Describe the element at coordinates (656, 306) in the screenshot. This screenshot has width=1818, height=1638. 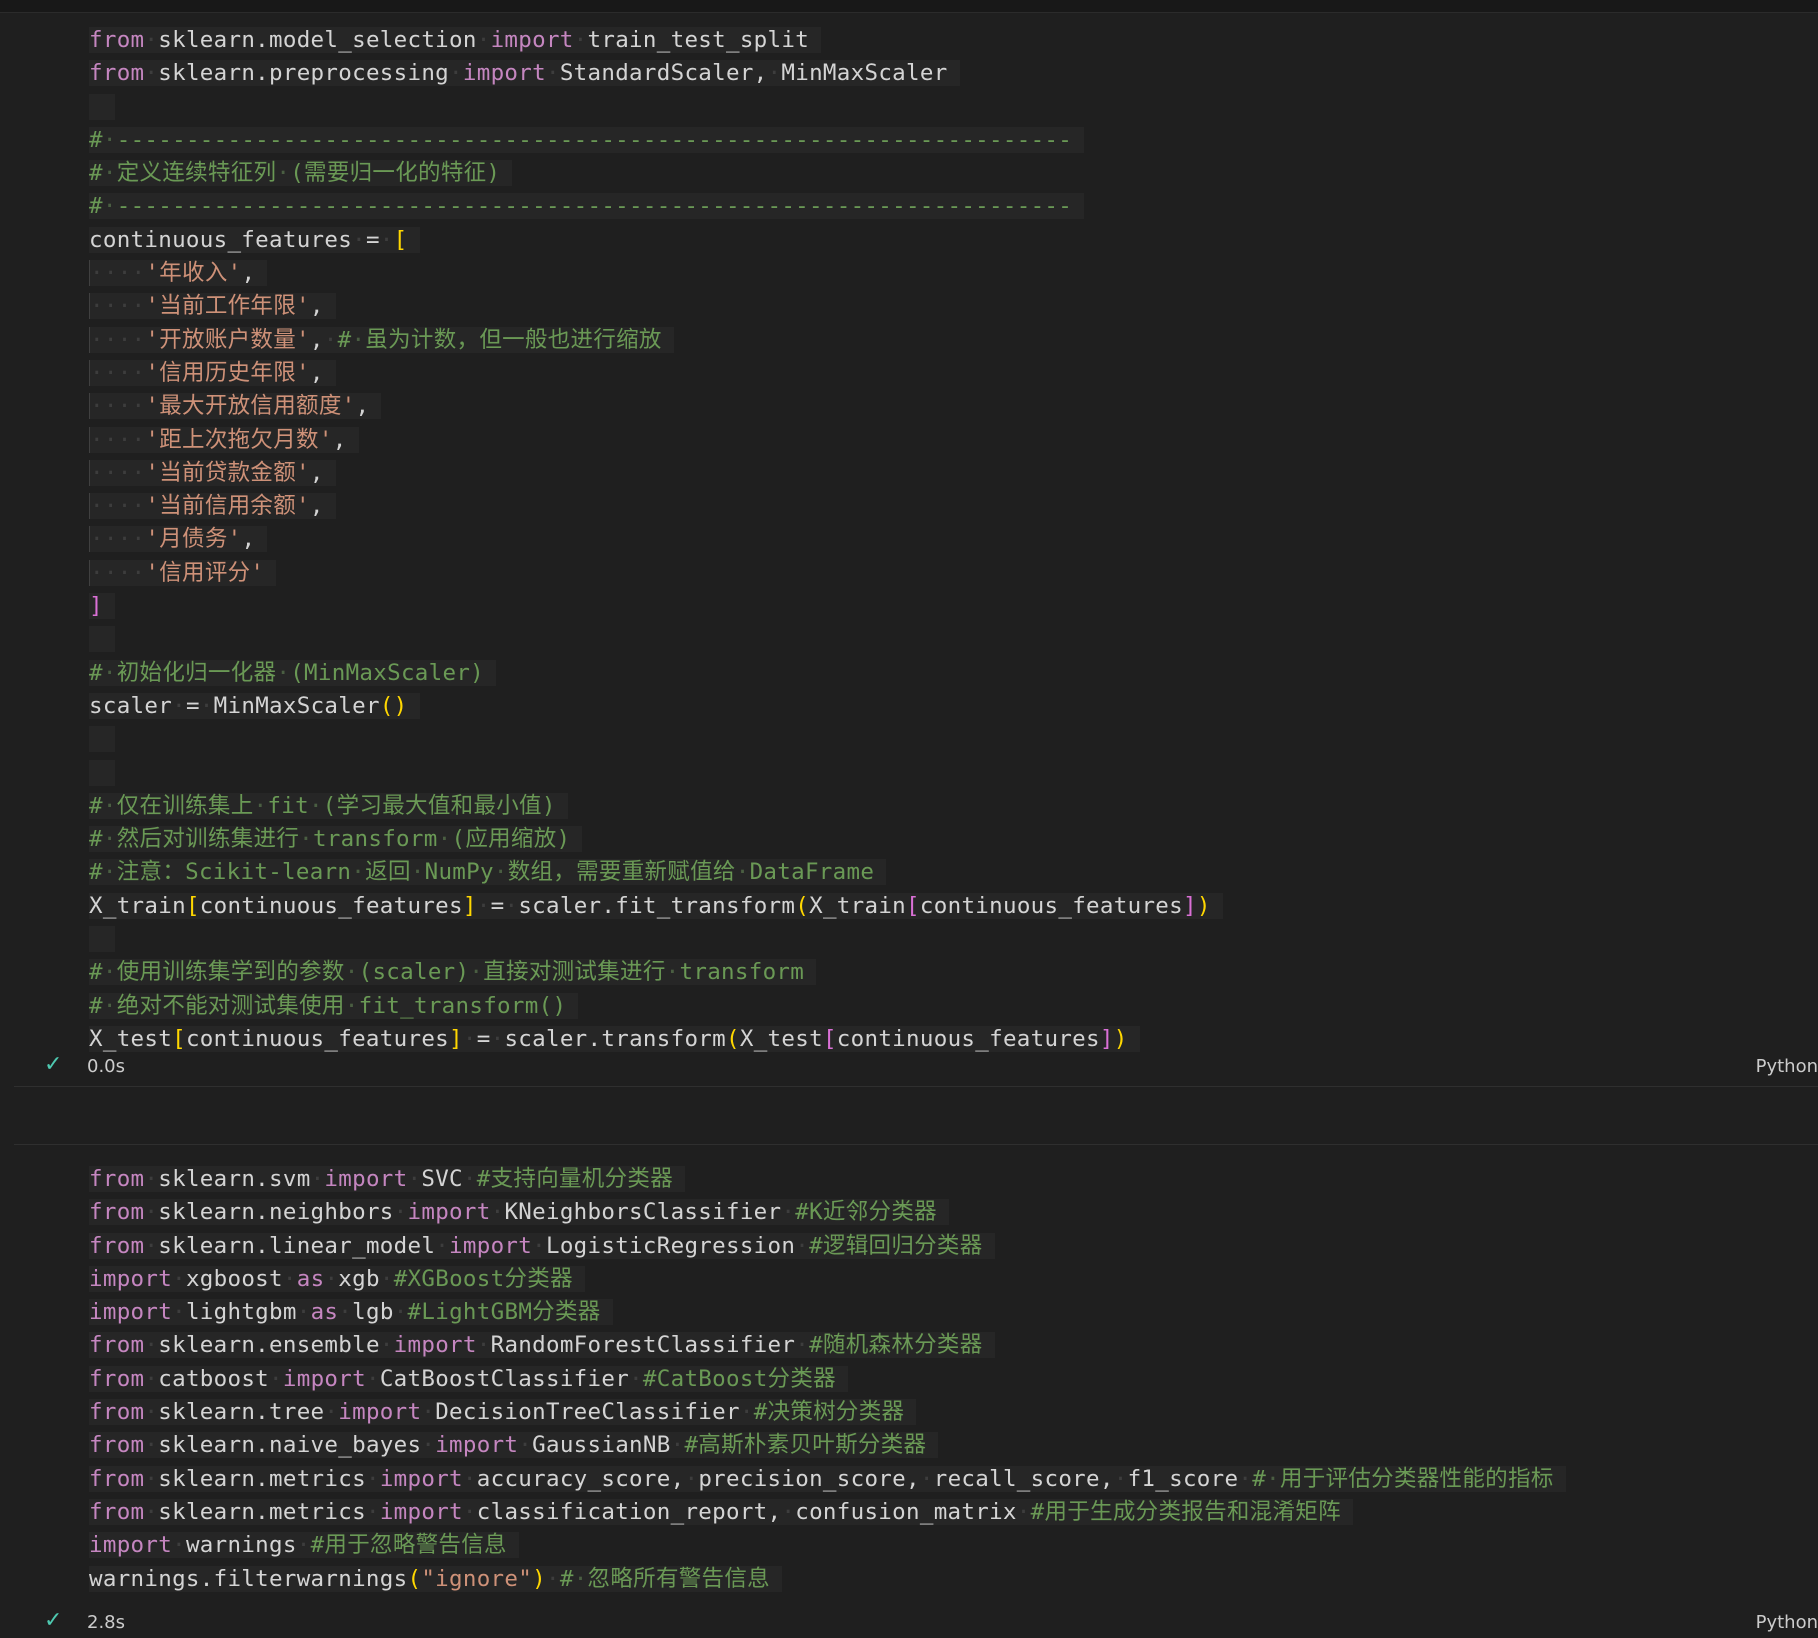
I see `code-line: ····'当前工作年限',` at that location.